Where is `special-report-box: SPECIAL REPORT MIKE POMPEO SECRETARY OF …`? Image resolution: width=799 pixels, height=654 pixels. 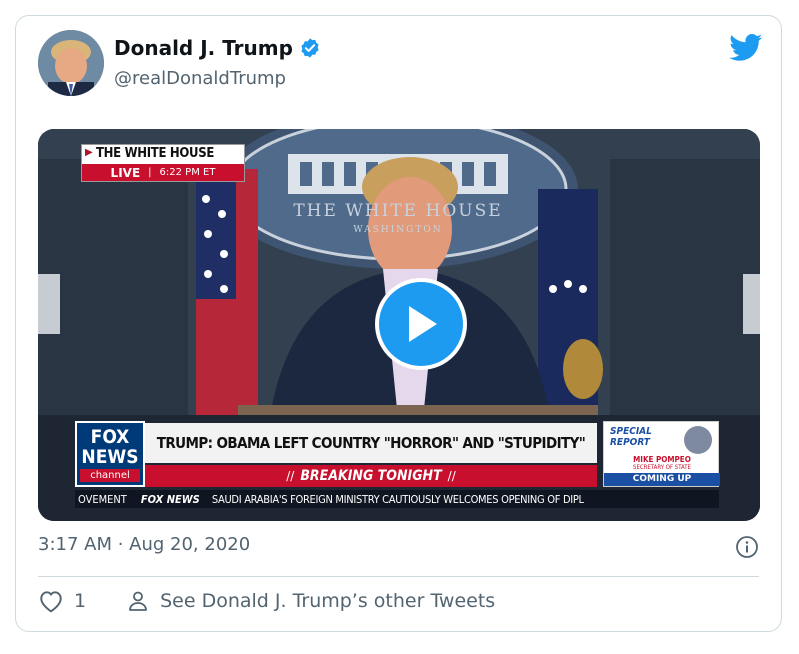
special-report-box: SPECIAL REPORT MIKE POMPEO SECRETARY OF … is located at coordinates (661, 454).